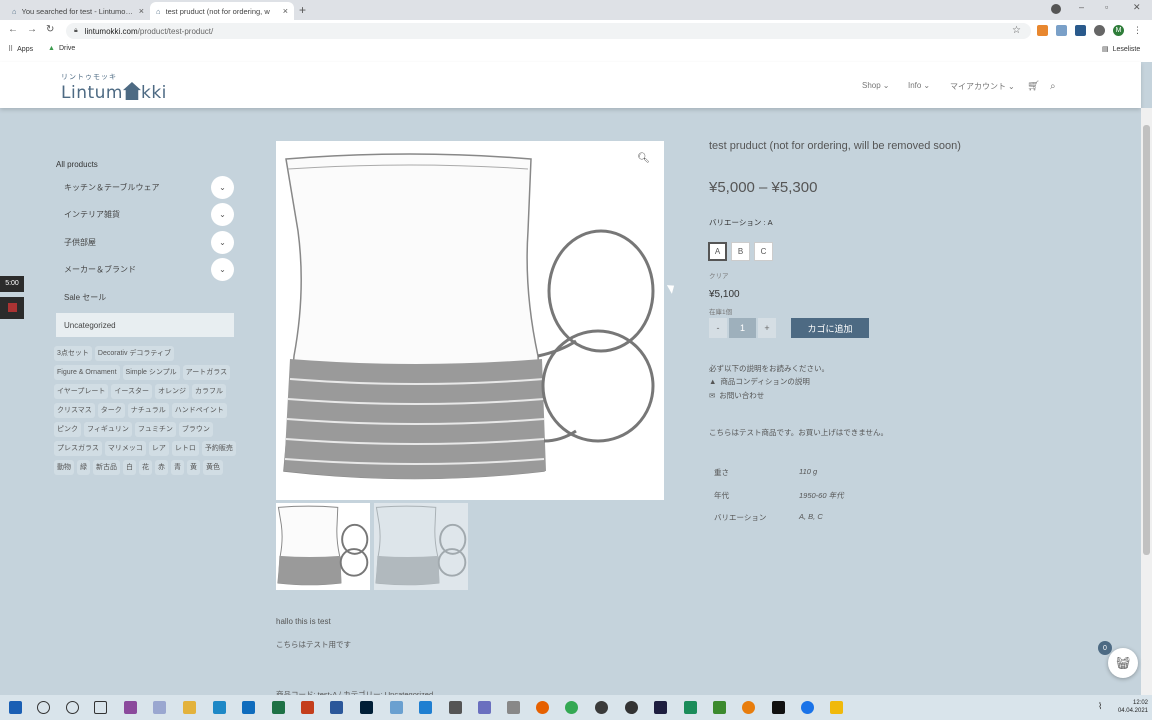 This screenshot has width=1152, height=720. I want to click on store-icon, so click(219, 707).